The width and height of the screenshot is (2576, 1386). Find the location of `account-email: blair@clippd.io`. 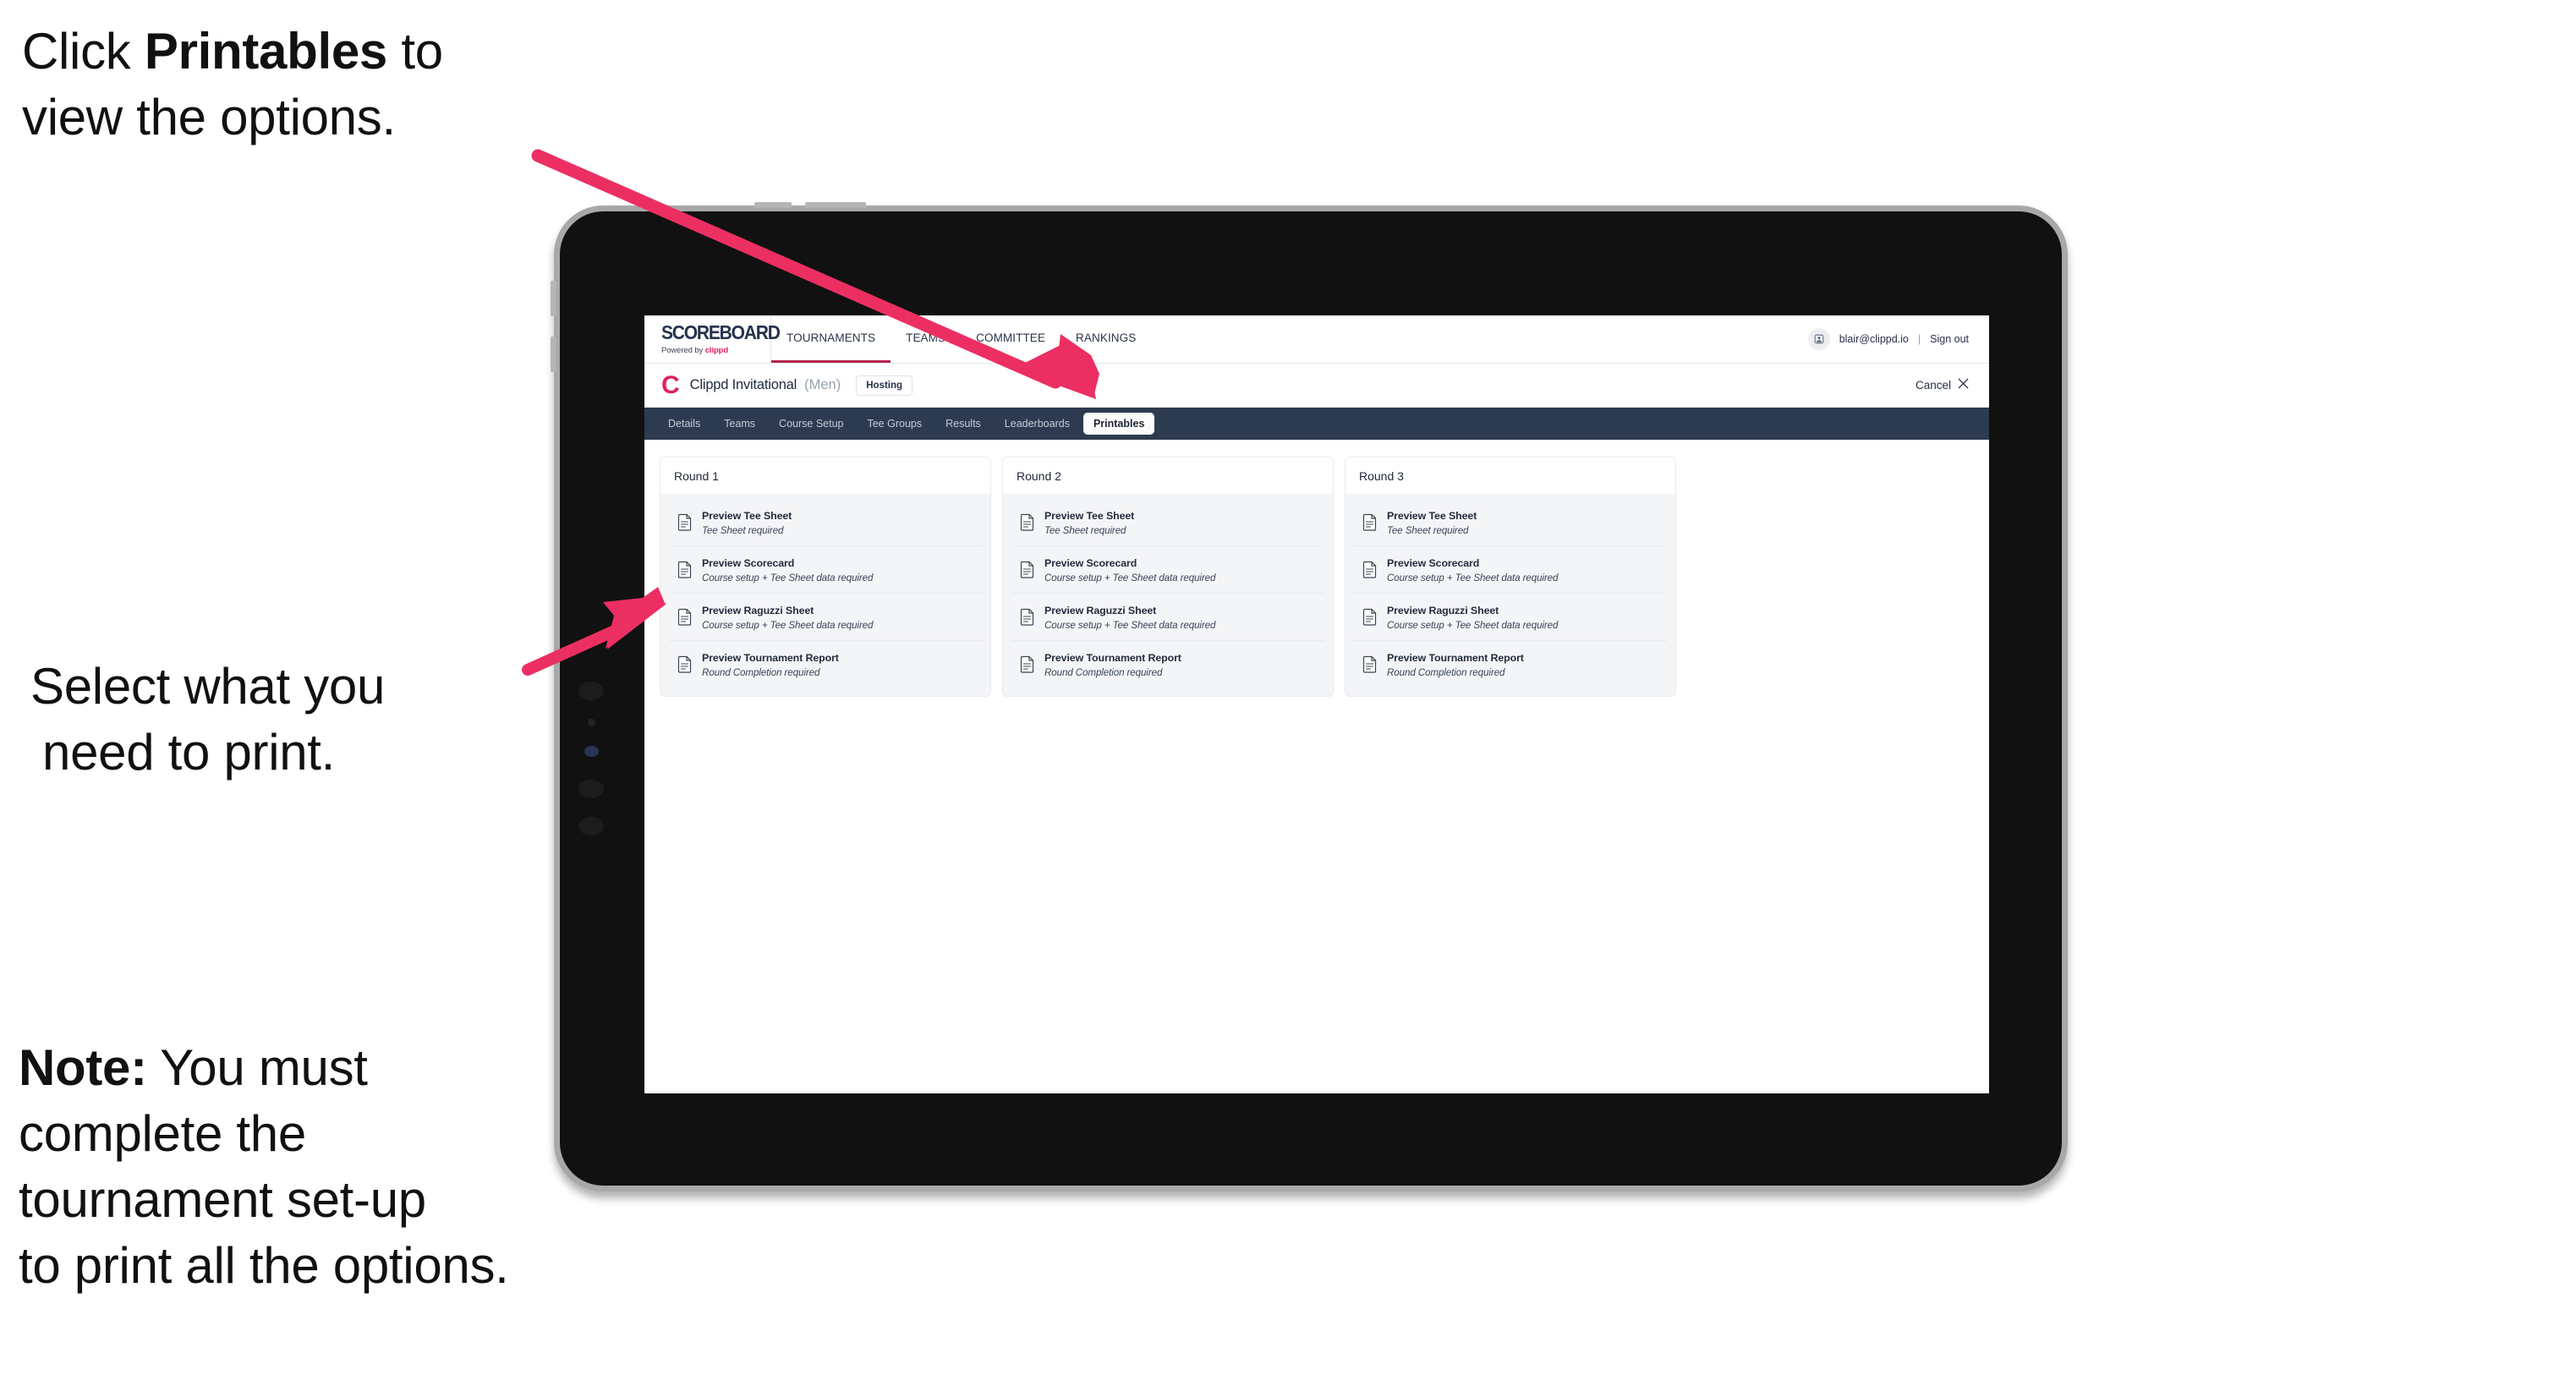

account-email: blair@clippd.io is located at coordinates (1874, 339).